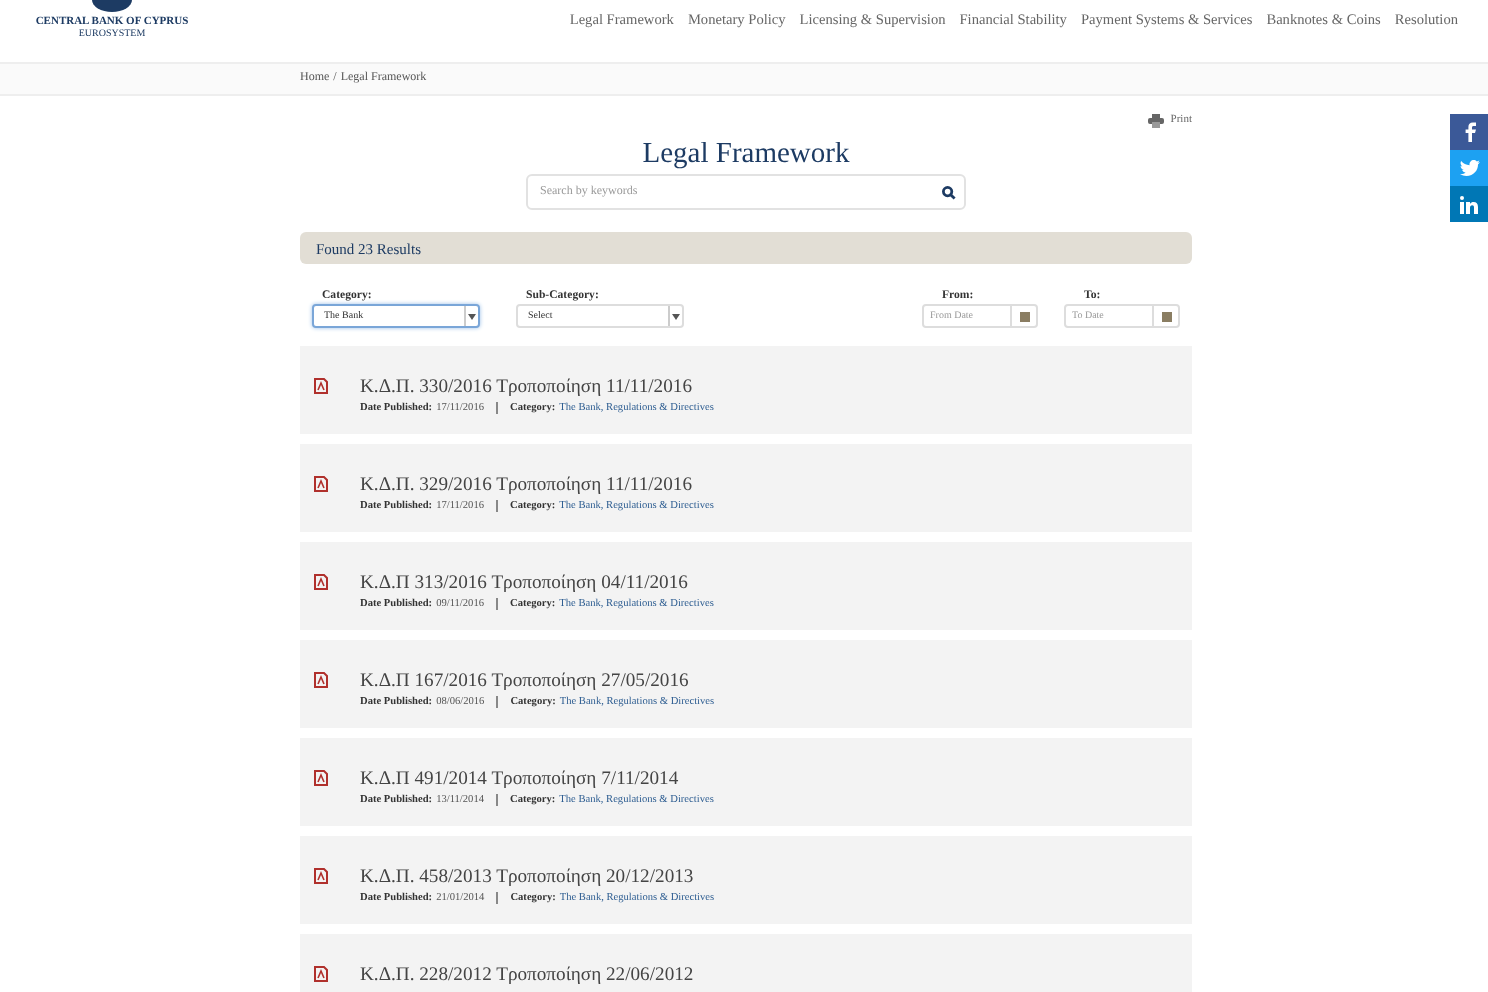 The image size is (1488, 992). I want to click on document-link: Κ.Δ.Π. 329/2016 Τροποποίηση 11/11/2016, so click(537, 485).